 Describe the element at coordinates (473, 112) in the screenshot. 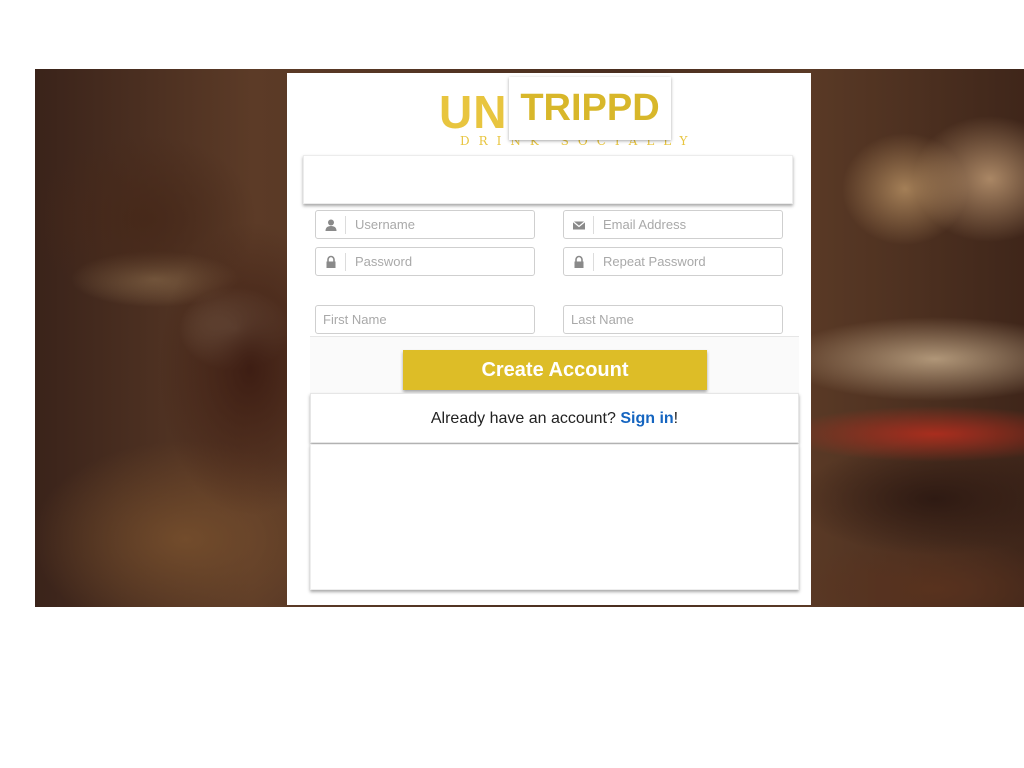

I see `logo-prefix: UN` at that location.